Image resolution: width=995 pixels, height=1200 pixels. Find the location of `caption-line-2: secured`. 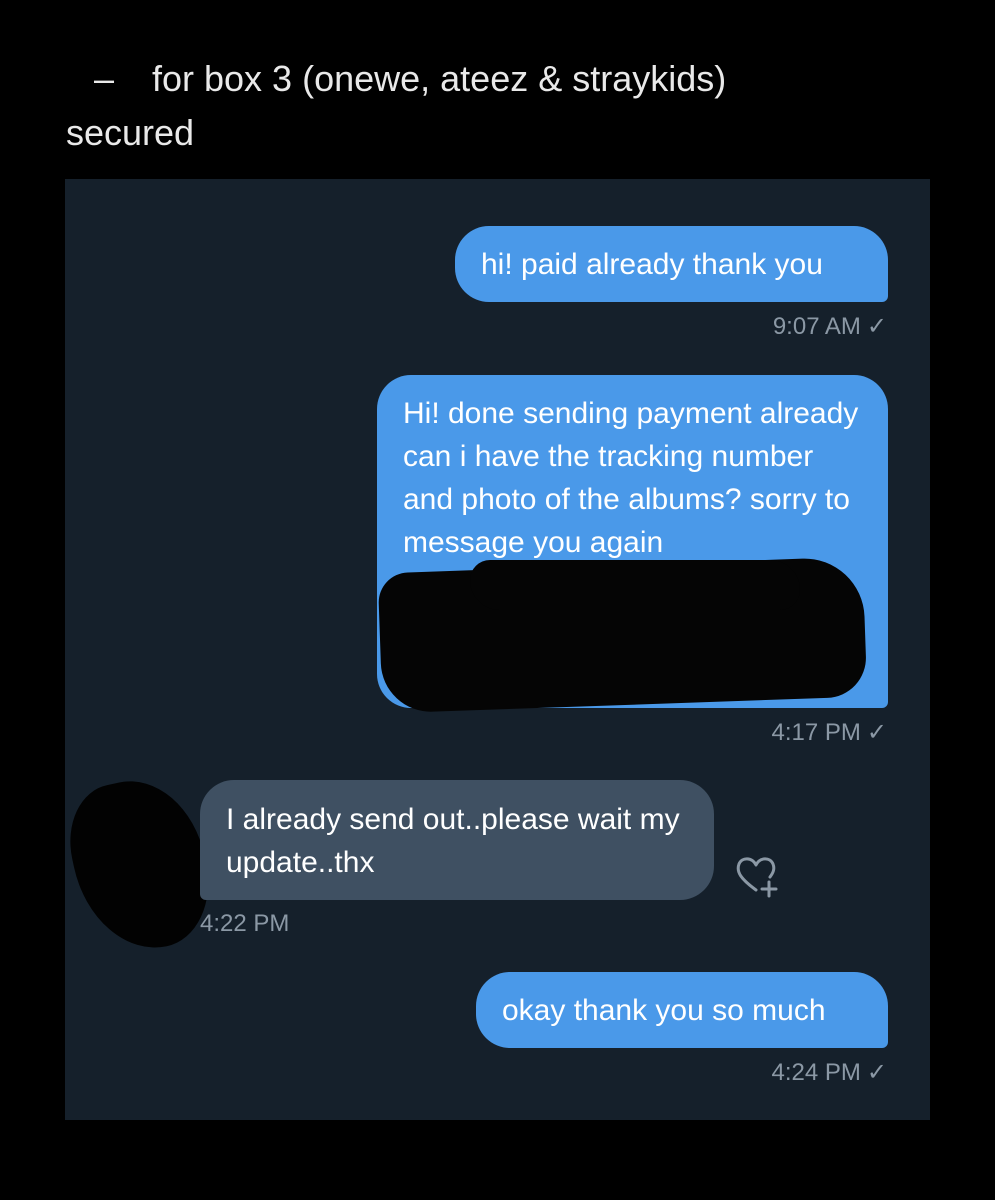

caption-line-2: secured is located at coordinates (130, 132).